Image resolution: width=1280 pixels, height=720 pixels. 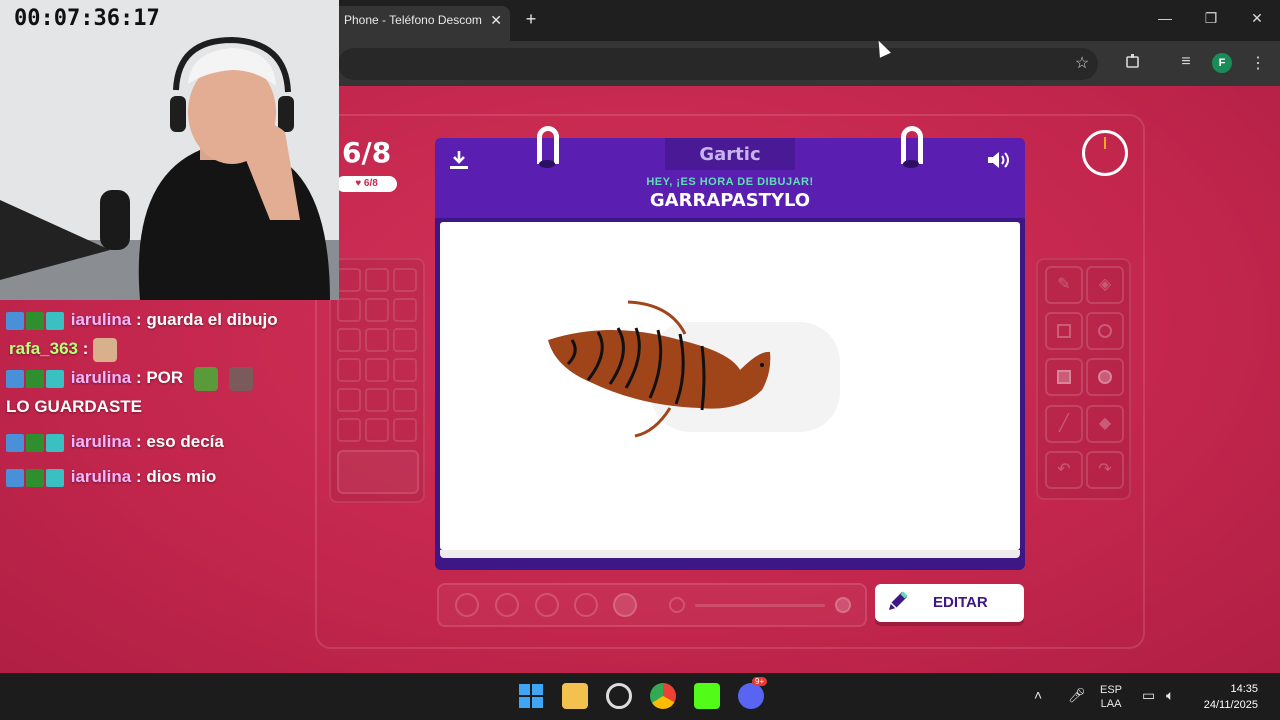 What do you see at coordinates (1186, 62) in the screenshot?
I see `media-control-icon: ≡` at bounding box center [1186, 62].